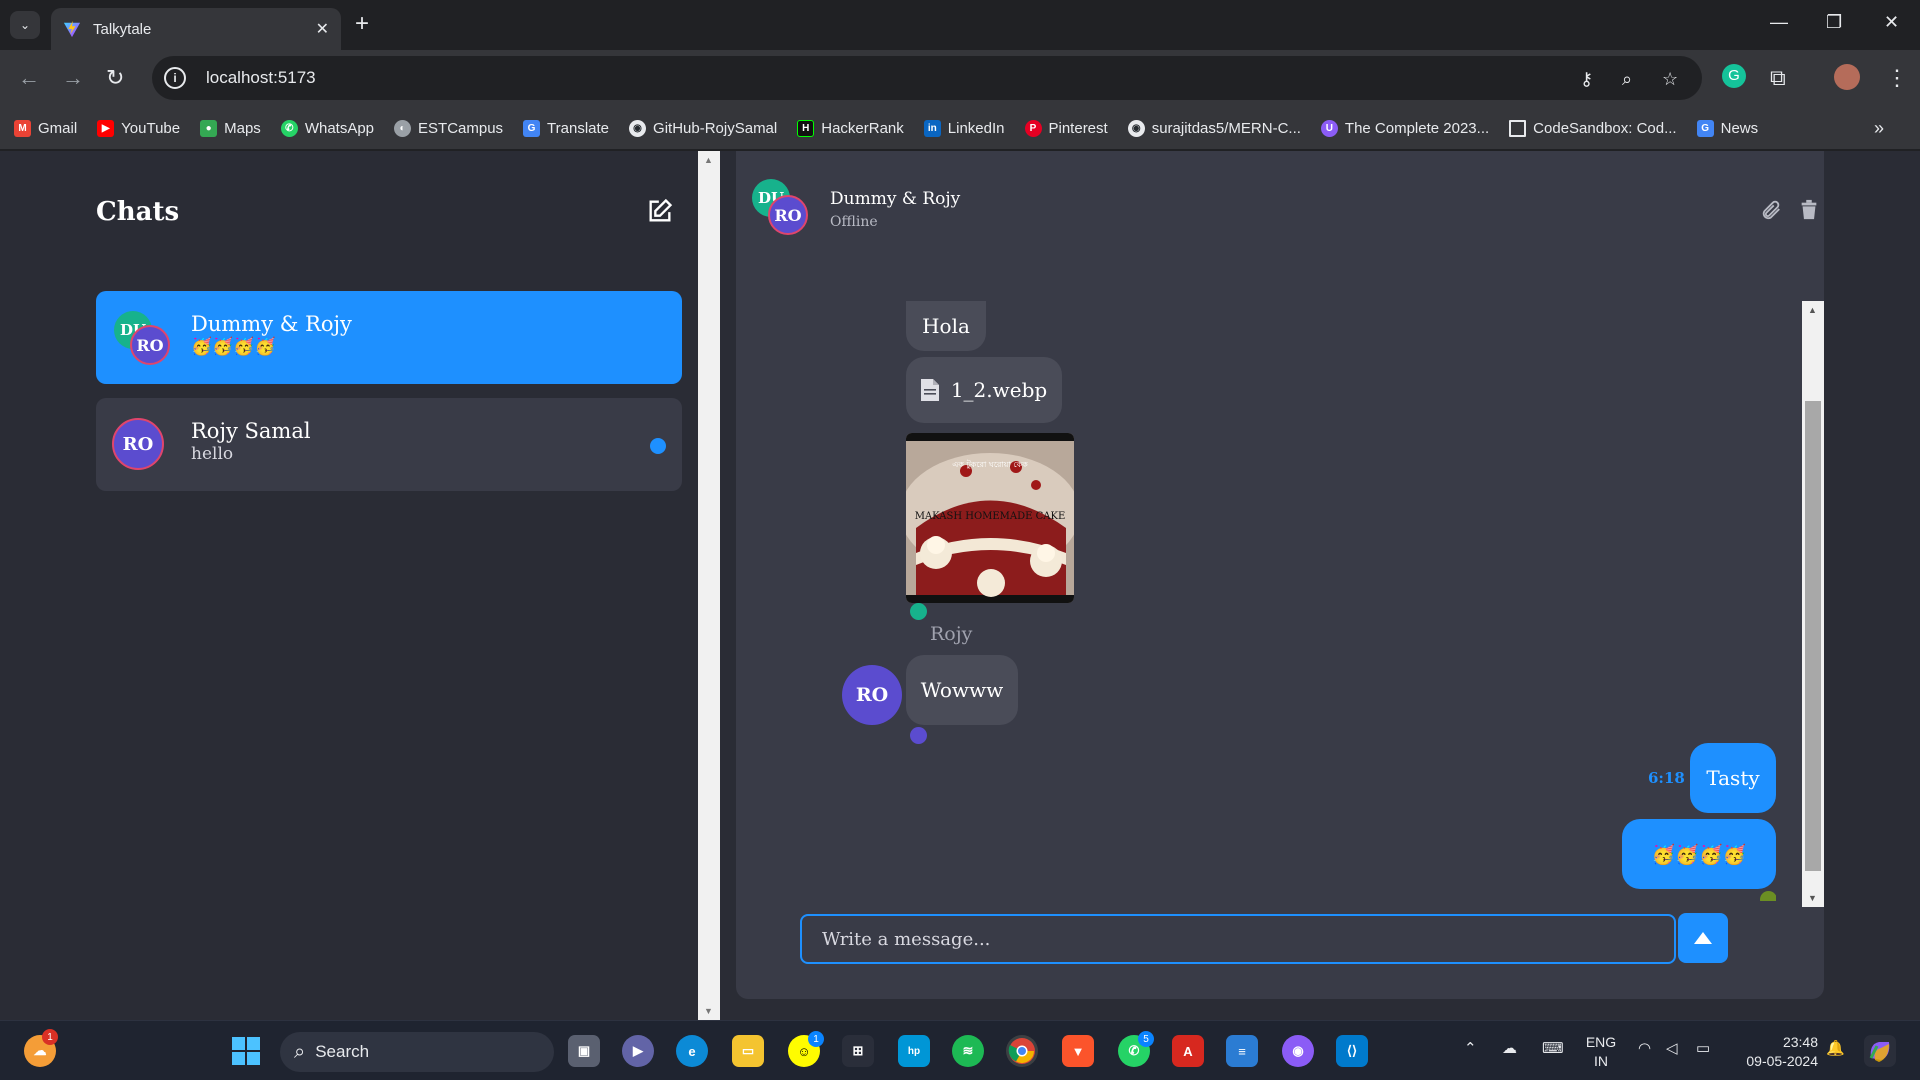 Image resolution: width=1920 pixels, height=1080 pixels. What do you see at coordinates (175, 78) in the screenshot?
I see `site-info-icon: i` at bounding box center [175, 78].